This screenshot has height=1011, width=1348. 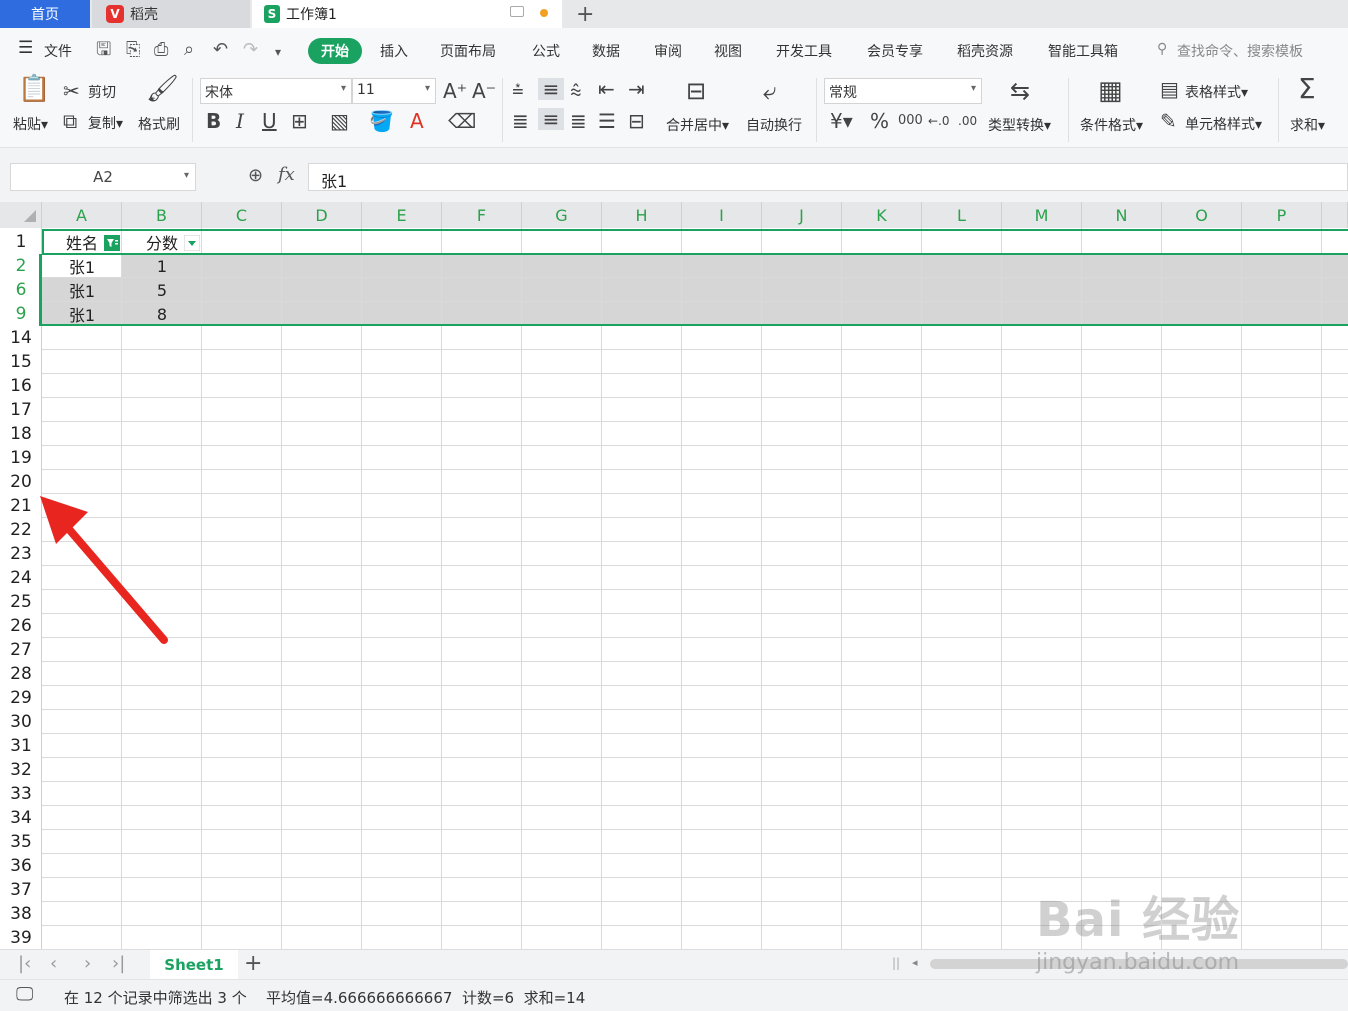 I want to click on menu-smart-toolbox: 智能工具箱, so click(x=1083, y=51).